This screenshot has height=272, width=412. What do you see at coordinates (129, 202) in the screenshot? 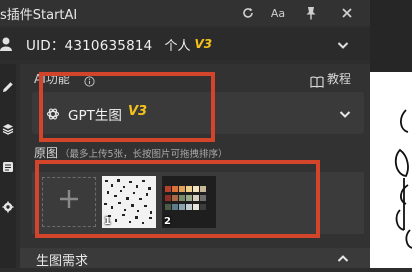
I see `uploaded-image-1: 1` at bounding box center [129, 202].